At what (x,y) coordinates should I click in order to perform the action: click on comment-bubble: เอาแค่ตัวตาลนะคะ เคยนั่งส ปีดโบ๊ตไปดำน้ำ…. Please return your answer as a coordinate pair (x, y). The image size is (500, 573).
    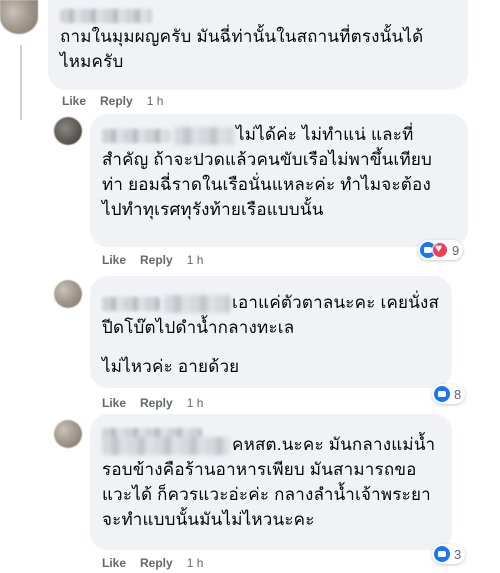
    Looking at the image, I should click on (271, 332).